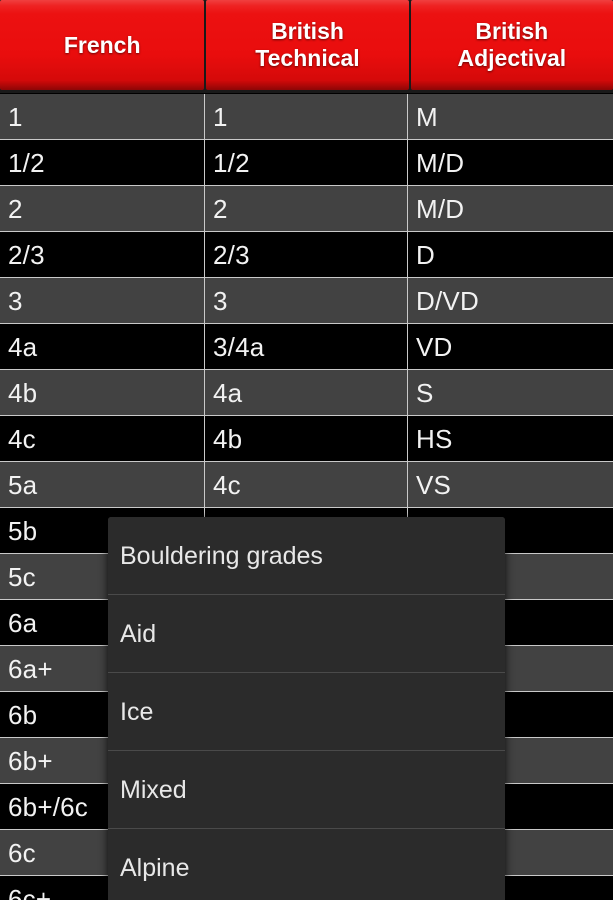 This screenshot has height=900, width=613. What do you see at coordinates (447, 300) in the screenshot?
I see `table-cell-british-adjectival: D/VD` at bounding box center [447, 300].